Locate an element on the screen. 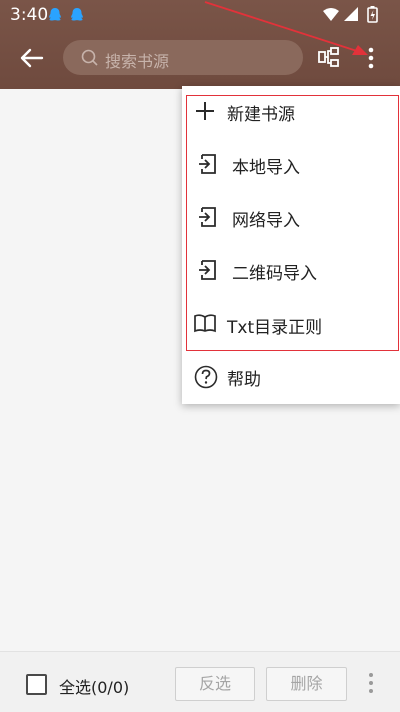 This screenshot has height=712, width=400. wifi-icon is located at coordinates (331, 14).